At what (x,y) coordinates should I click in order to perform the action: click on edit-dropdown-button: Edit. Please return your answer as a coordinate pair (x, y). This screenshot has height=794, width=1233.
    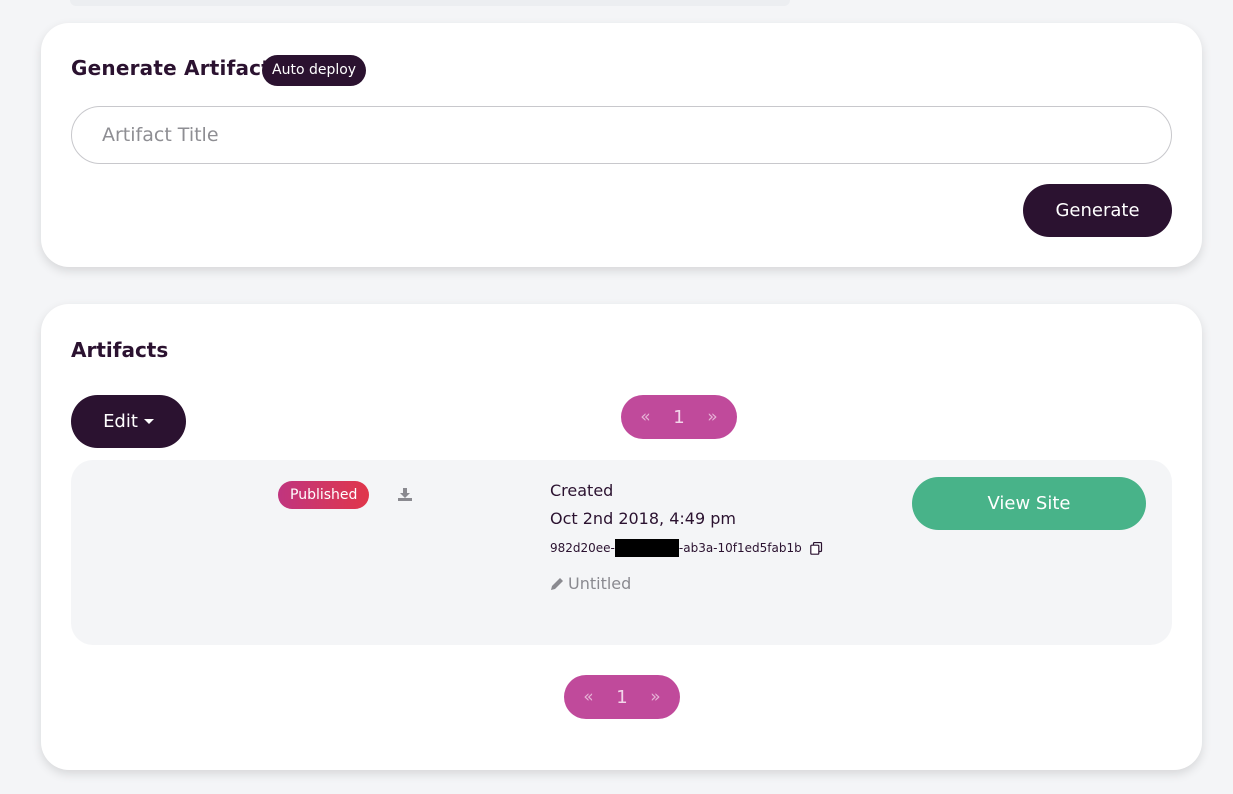
    Looking at the image, I should click on (128, 421).